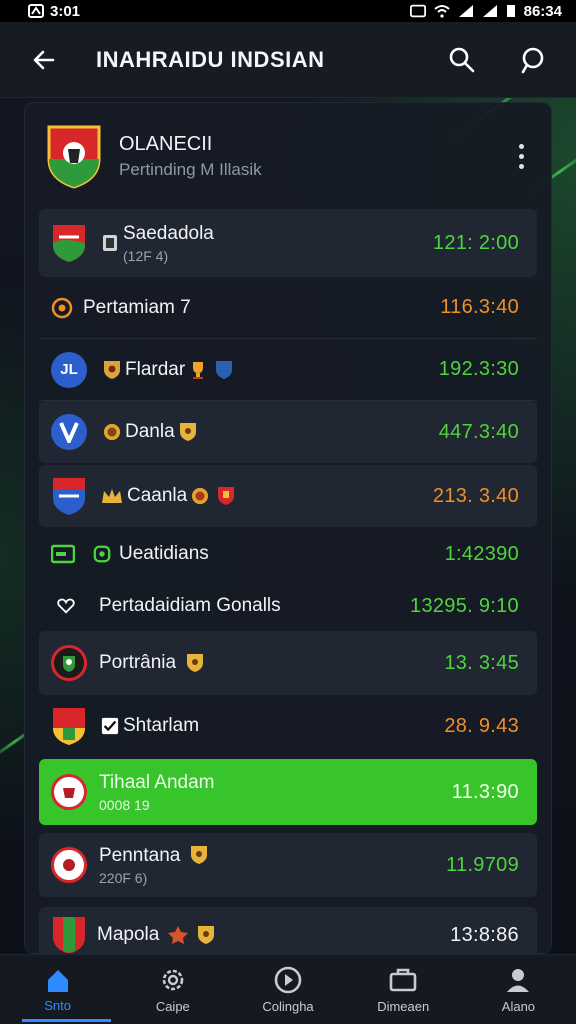 This screenshot has height=1024, width=576. I want to click on nav-label: Colingha, so click(288, 1006).